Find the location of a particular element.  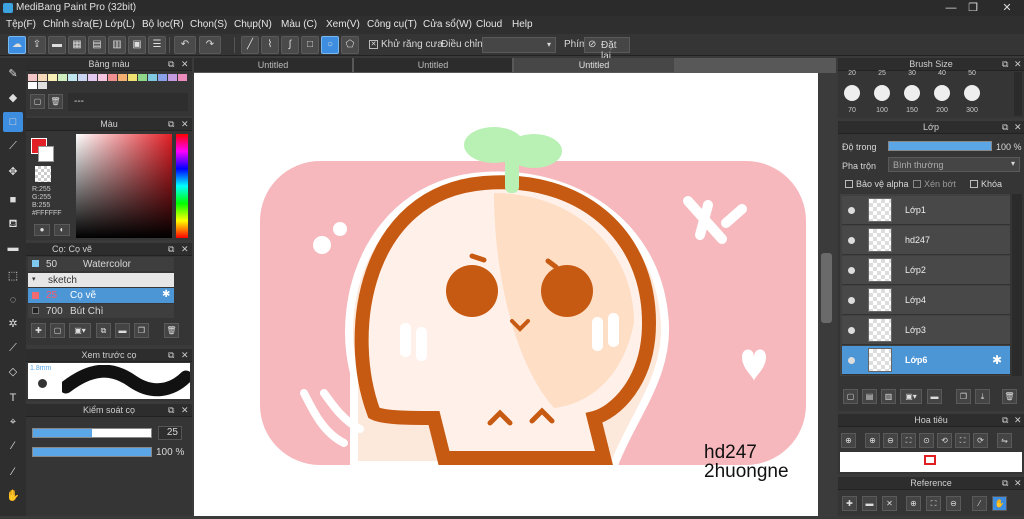

cloud-icon: ☁ is located at coordinates (17, 45).